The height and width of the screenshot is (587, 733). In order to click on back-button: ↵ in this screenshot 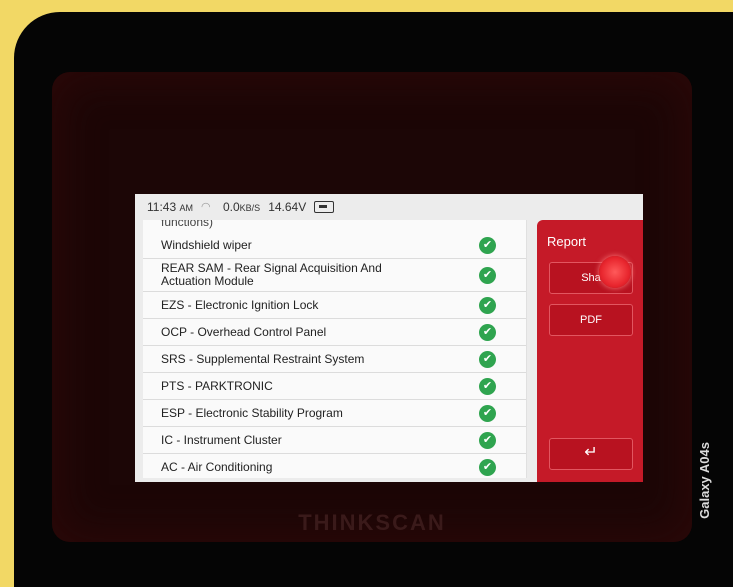, I will do `click(591, 454)`.